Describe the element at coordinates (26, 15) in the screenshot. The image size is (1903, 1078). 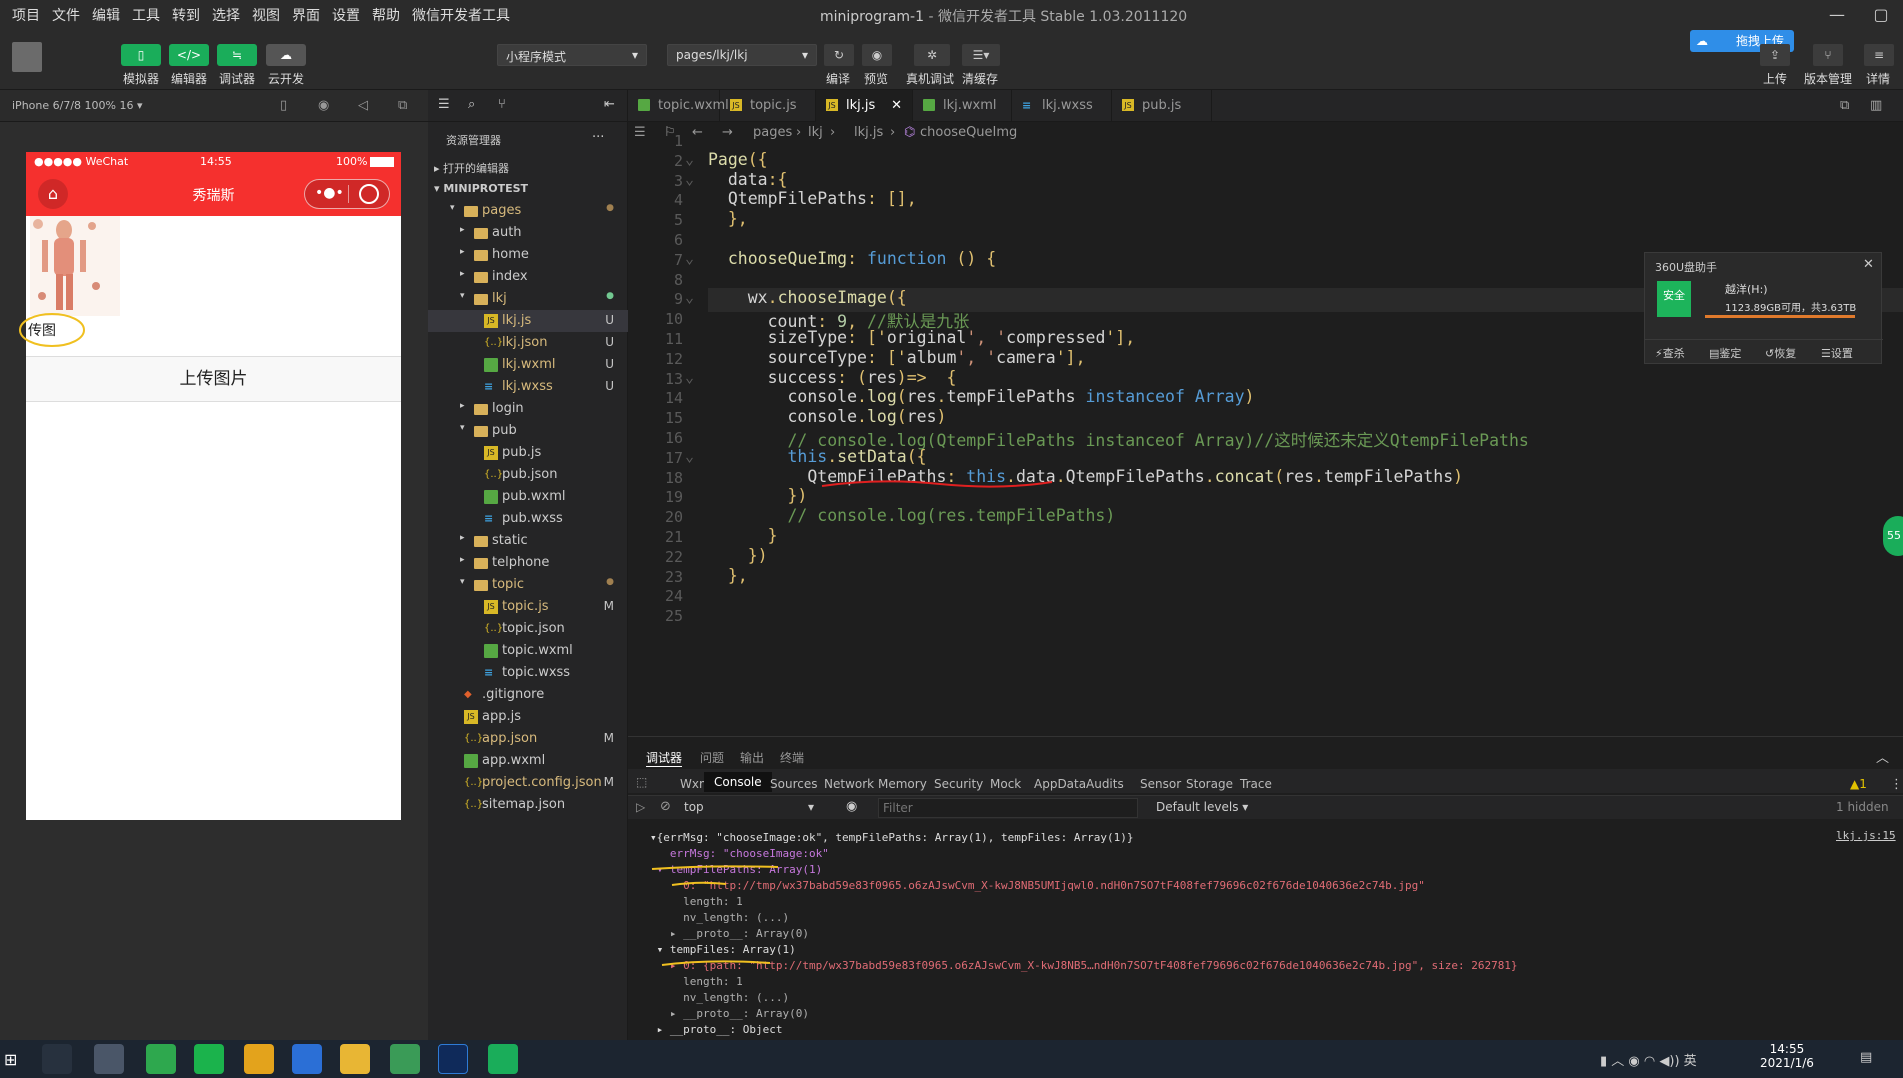
I see `menu-item: 项目` at that location.